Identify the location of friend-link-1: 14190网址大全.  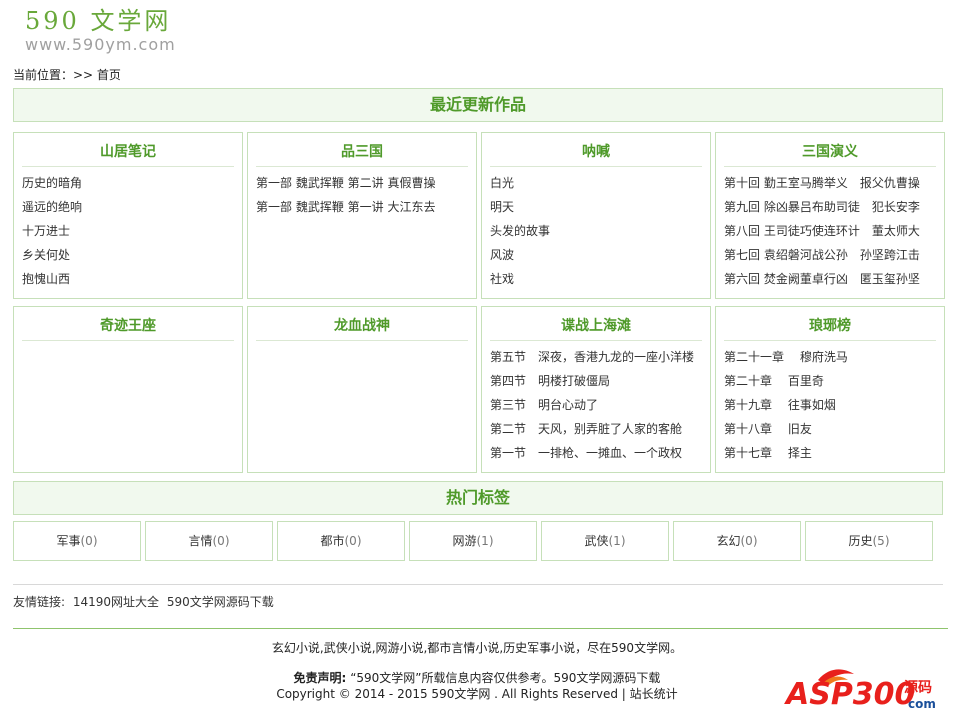
(116, 602).